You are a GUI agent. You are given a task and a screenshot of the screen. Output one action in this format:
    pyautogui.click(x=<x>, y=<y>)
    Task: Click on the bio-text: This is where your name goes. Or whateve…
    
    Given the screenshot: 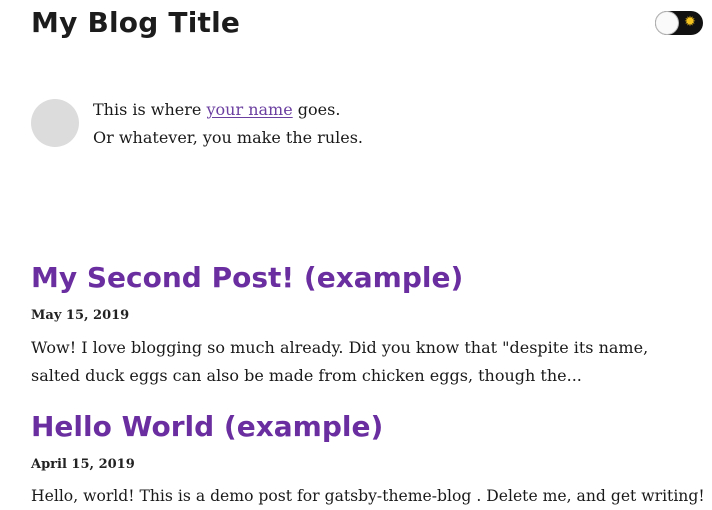 What is the action you would take?
    pyautogui.click(x=228, y=124)
    